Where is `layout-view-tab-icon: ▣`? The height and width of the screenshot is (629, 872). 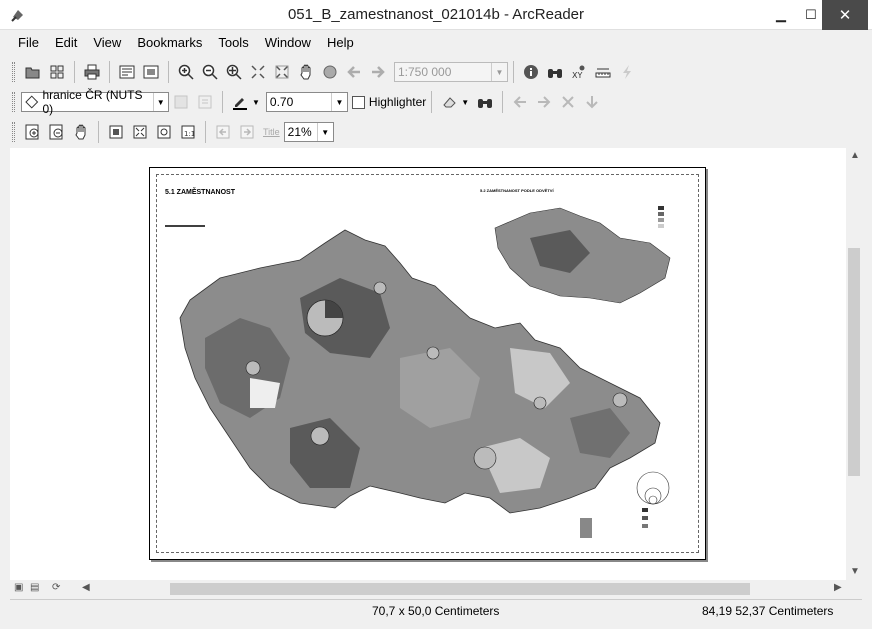
layout-view-tab-icon: ▣ is located at coordinates (18, 587).